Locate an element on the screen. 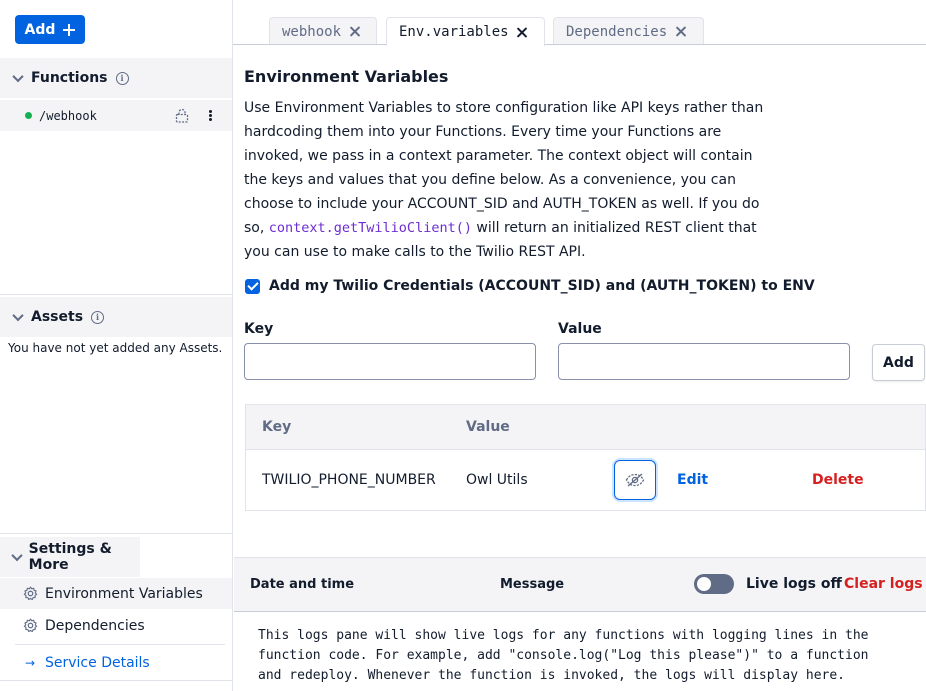 This screenshot has height=691, width=926. edit-link: Edit is located at coordinates (692, 480).